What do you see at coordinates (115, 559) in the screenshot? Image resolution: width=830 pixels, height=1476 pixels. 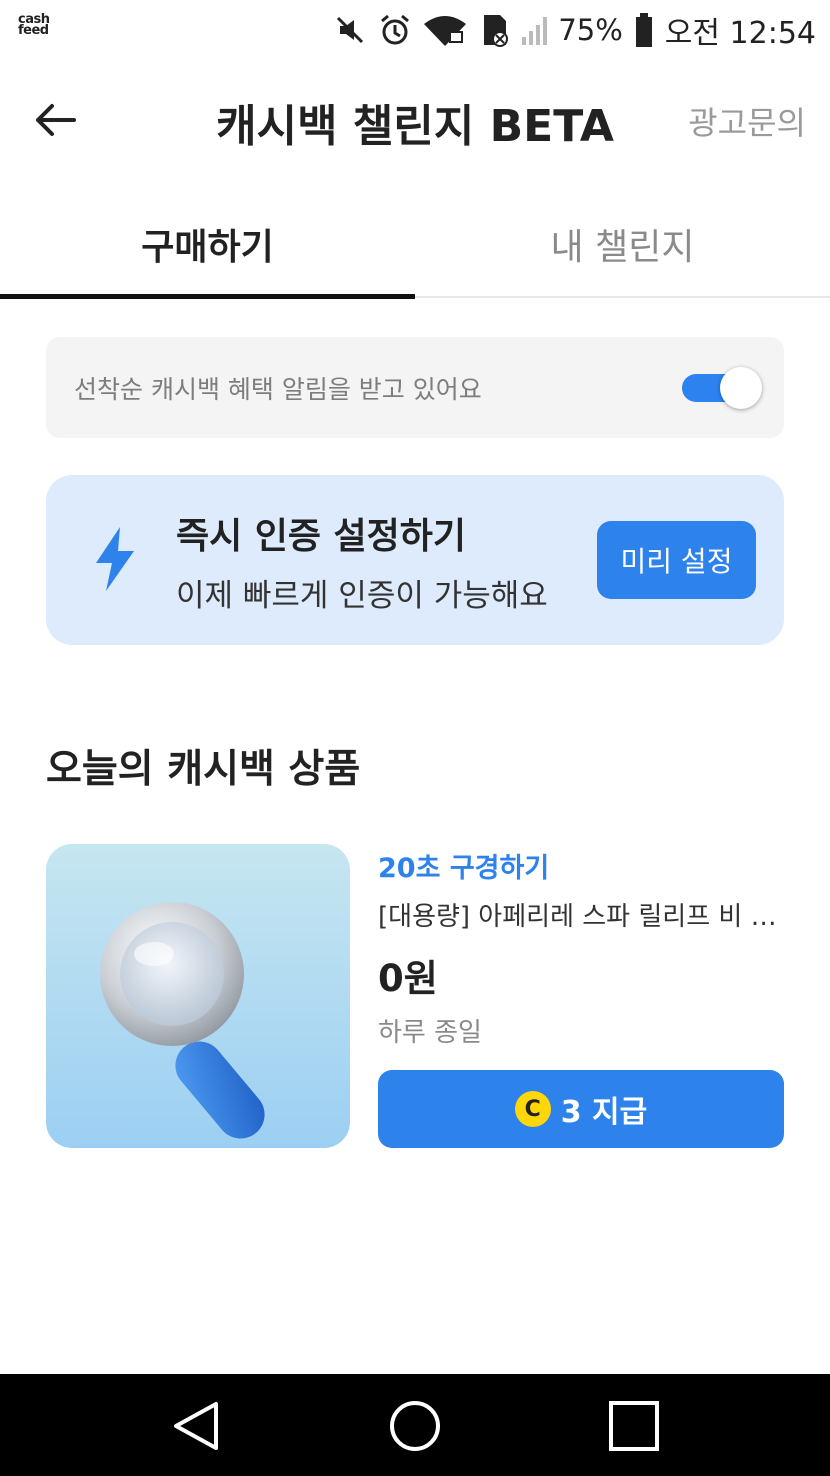 I see `lightning-bolt-icon` at bounding box center [115, 559].